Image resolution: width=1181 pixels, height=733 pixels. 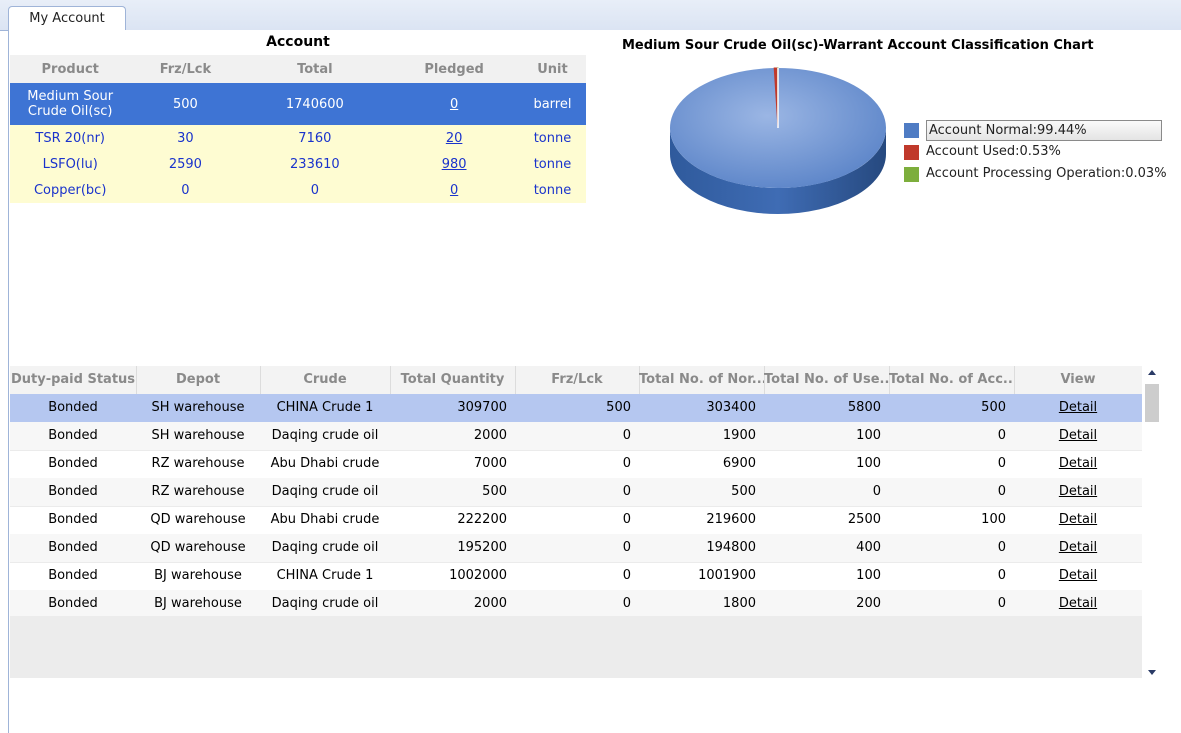 I want to click on account-row: LSFO(lu) 2590 233610 980 tonne, so click(x=298, y=164).